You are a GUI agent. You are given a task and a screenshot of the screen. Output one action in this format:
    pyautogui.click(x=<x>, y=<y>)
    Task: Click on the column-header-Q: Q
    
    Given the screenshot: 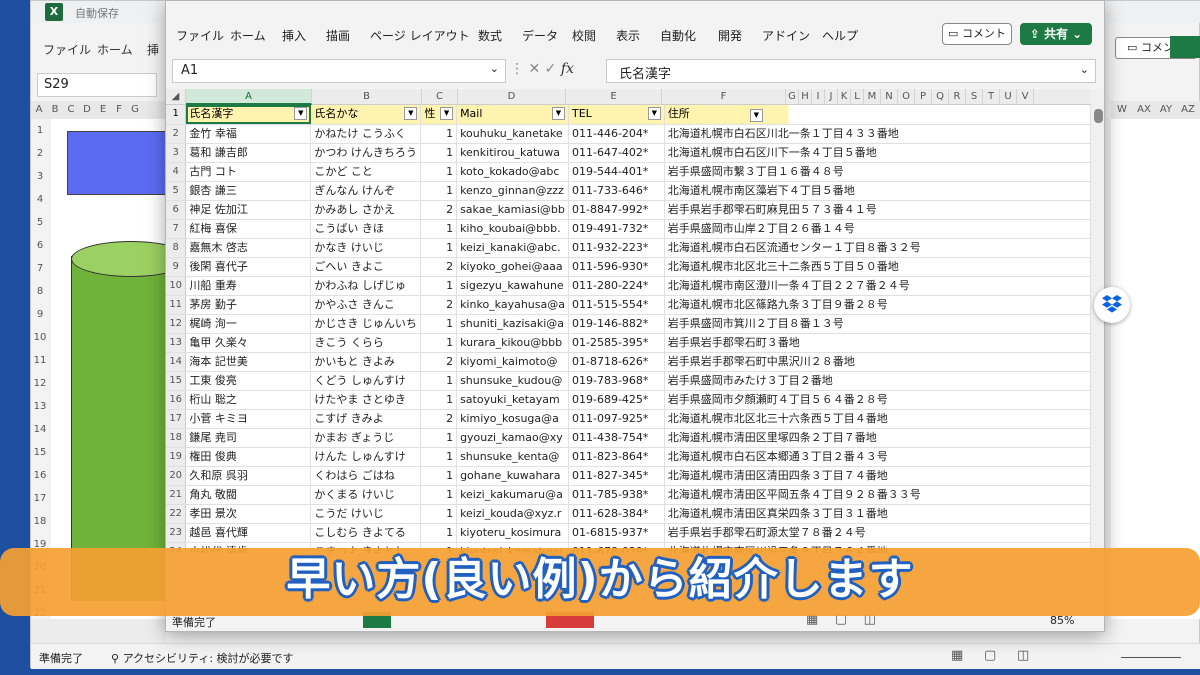 What is the action you would take?
    pyautogui.click(x=940, y=97)
    